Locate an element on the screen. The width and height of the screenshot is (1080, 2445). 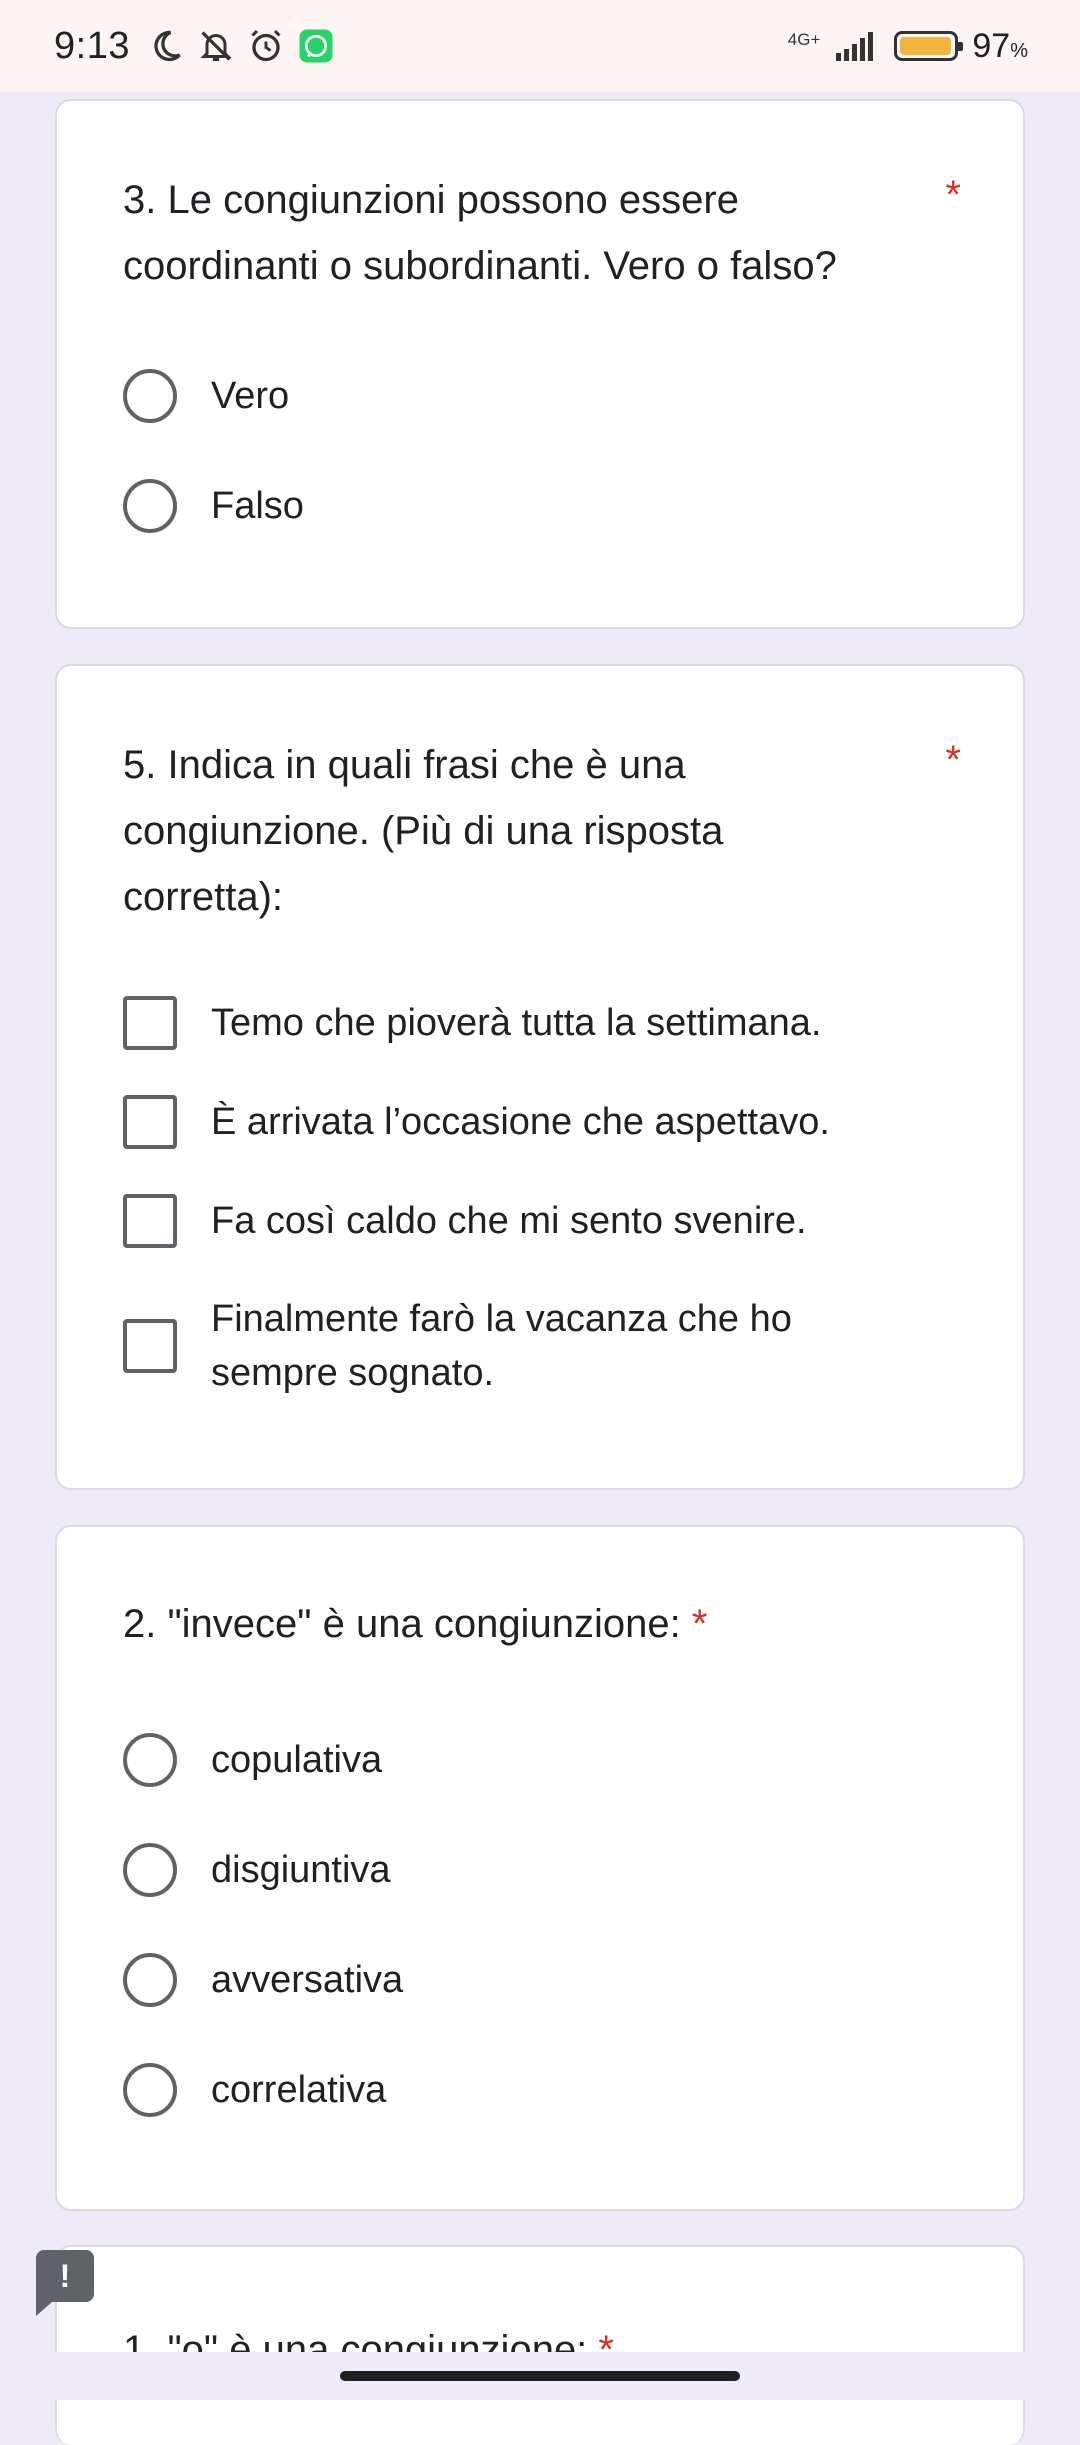
option-label: Fa così caldo che mi sento svenire. is located at coordinates (509, 1221).